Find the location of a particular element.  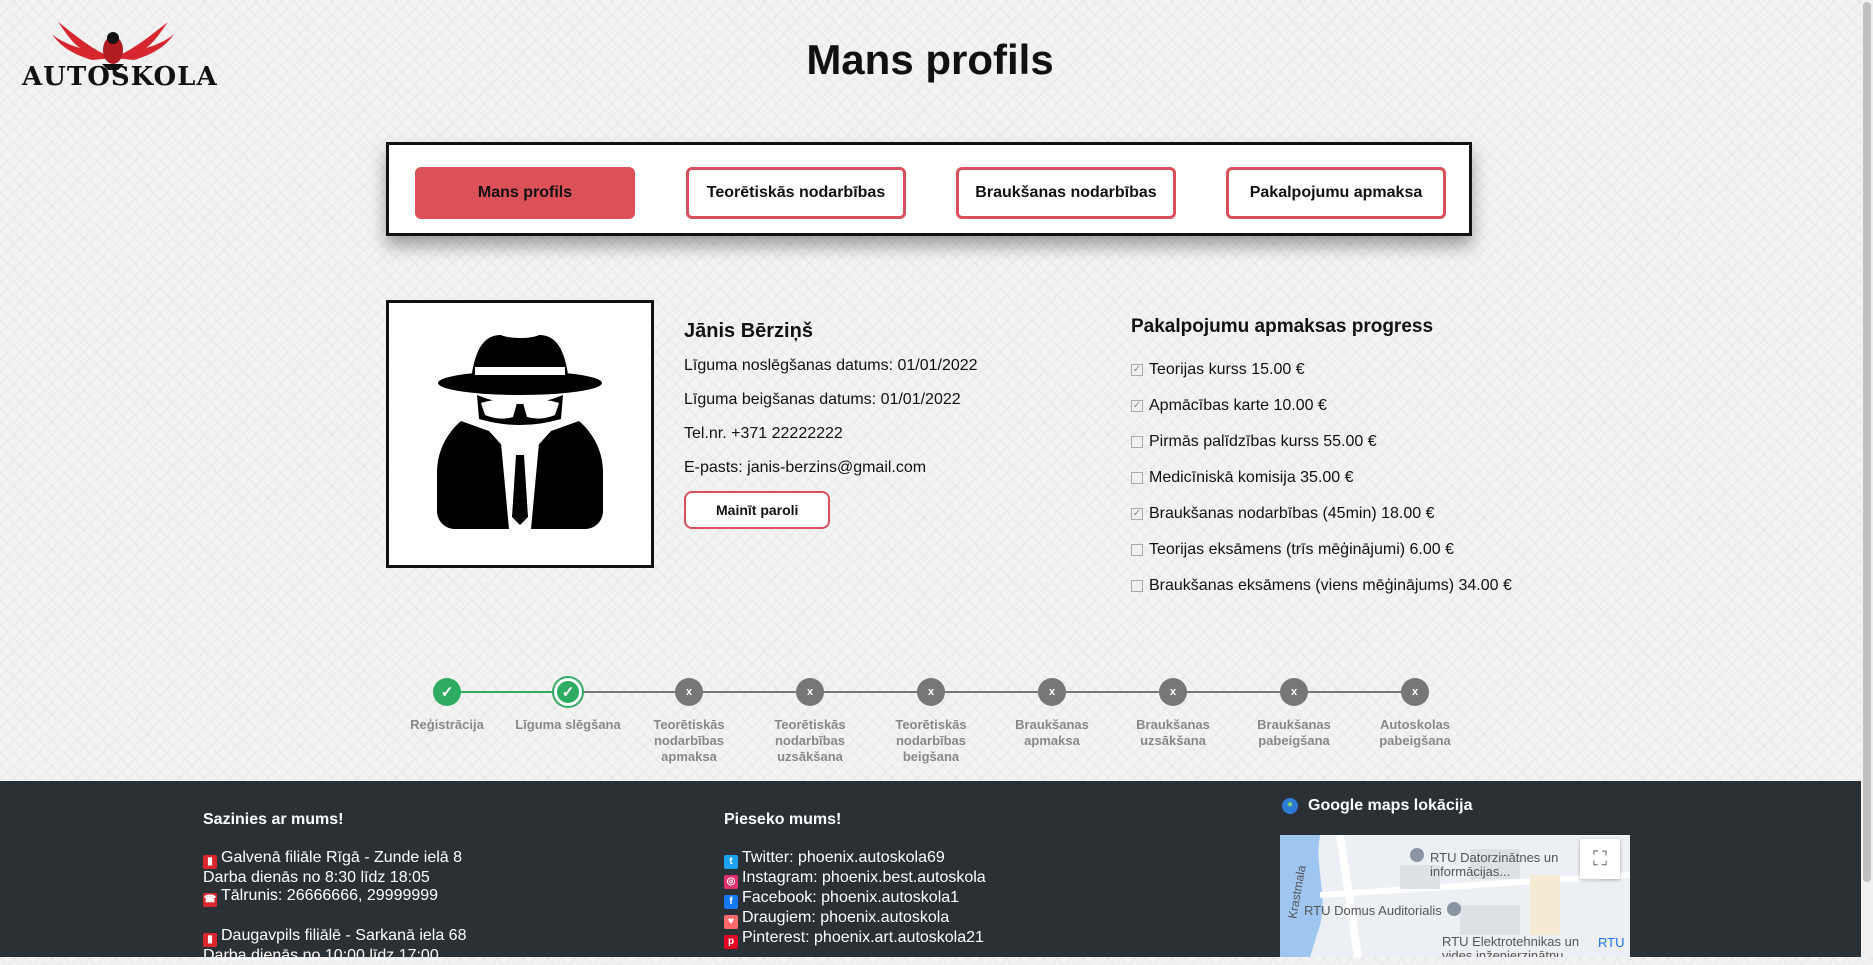

payment-item: ✓ Teorijas kurss 15.00 € is located at coordinates (1346, 370).